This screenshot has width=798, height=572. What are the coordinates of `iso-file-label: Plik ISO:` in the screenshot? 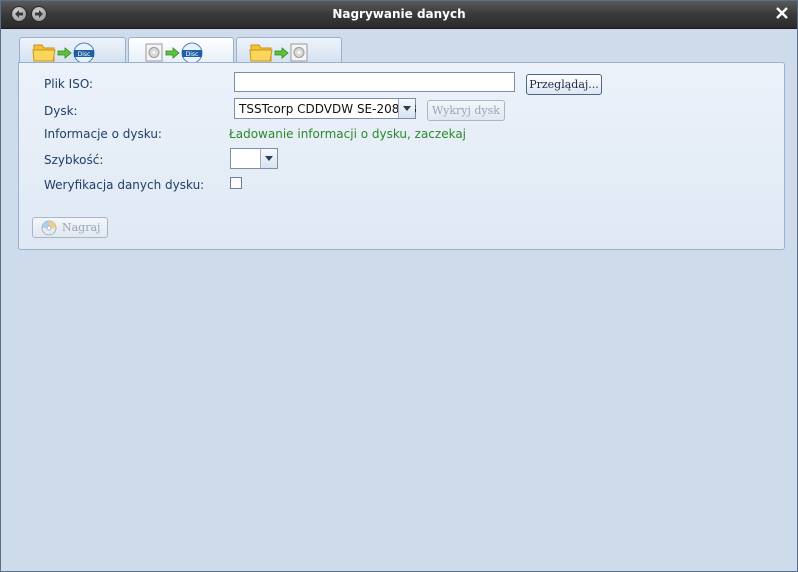 It's located at (69, 84).